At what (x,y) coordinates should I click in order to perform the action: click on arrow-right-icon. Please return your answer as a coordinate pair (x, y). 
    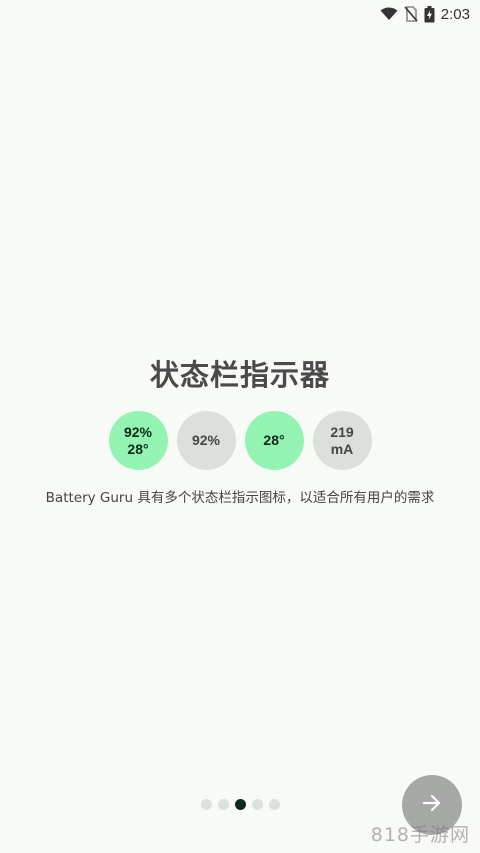
    Looking at the image, I should click on (432, 805).